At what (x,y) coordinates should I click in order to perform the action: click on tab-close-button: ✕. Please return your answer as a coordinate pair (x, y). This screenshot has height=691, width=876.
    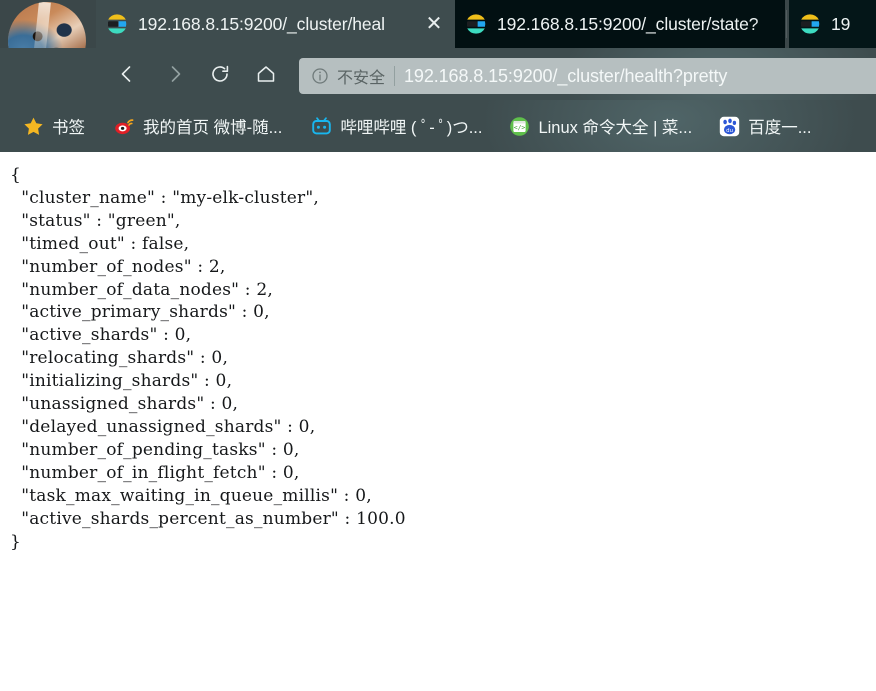
    Looking at the image, I should click on (434, 24).